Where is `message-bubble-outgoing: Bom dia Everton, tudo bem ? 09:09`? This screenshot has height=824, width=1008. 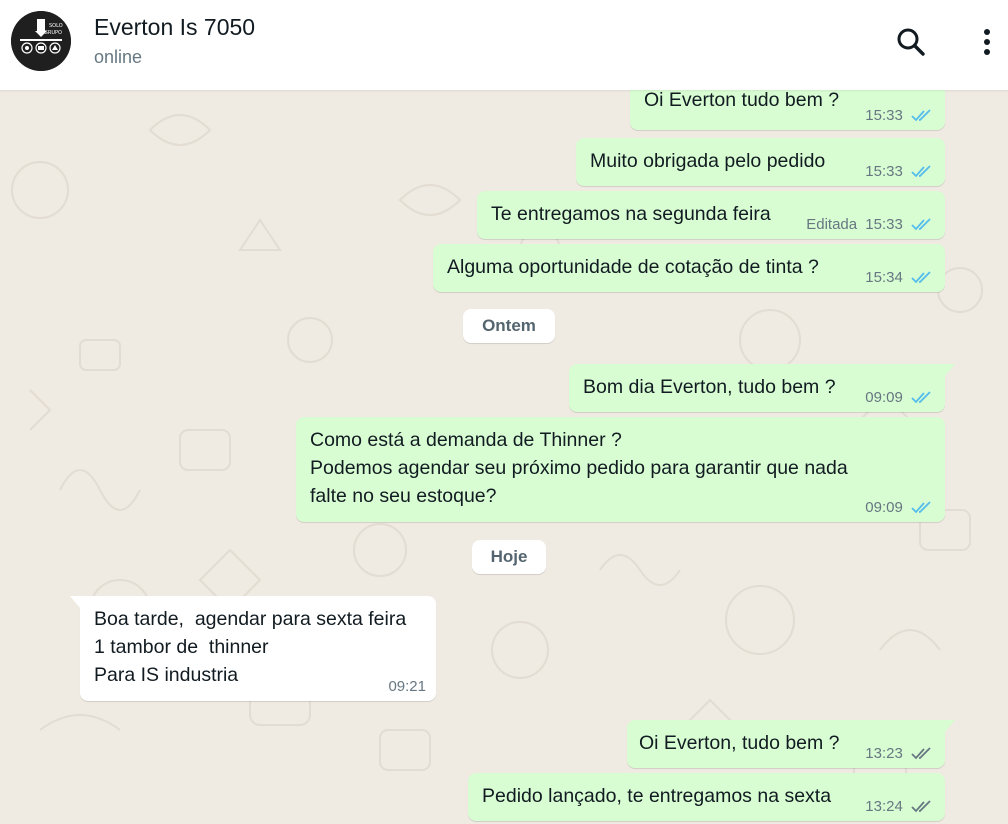
message-bubble-outgoing: Bom dia Everton, tudo bem ? 09:09 is located at coordinates (757, 388).